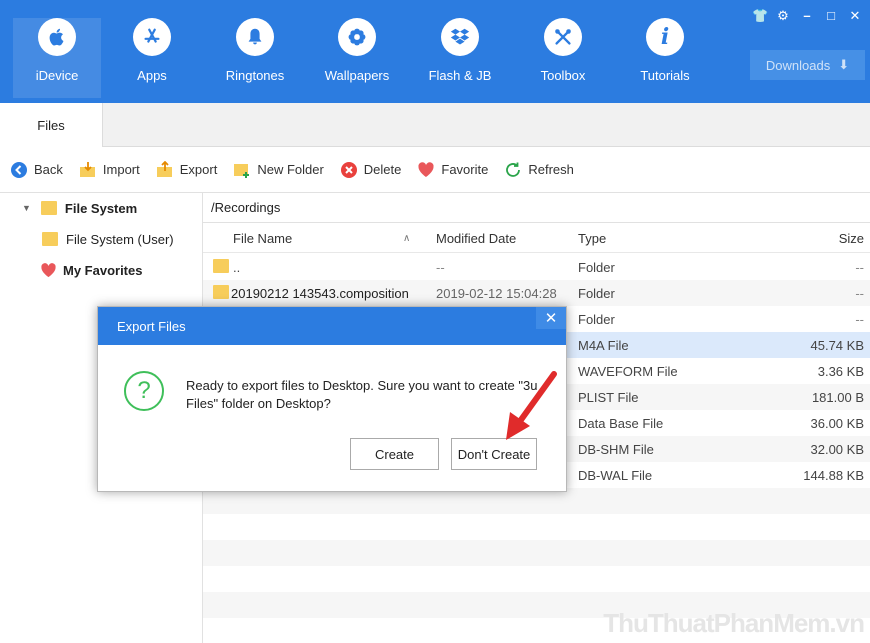 The width and height of the screenshot is (870, 643). I want to click on apple-icon, so click(57, 37).